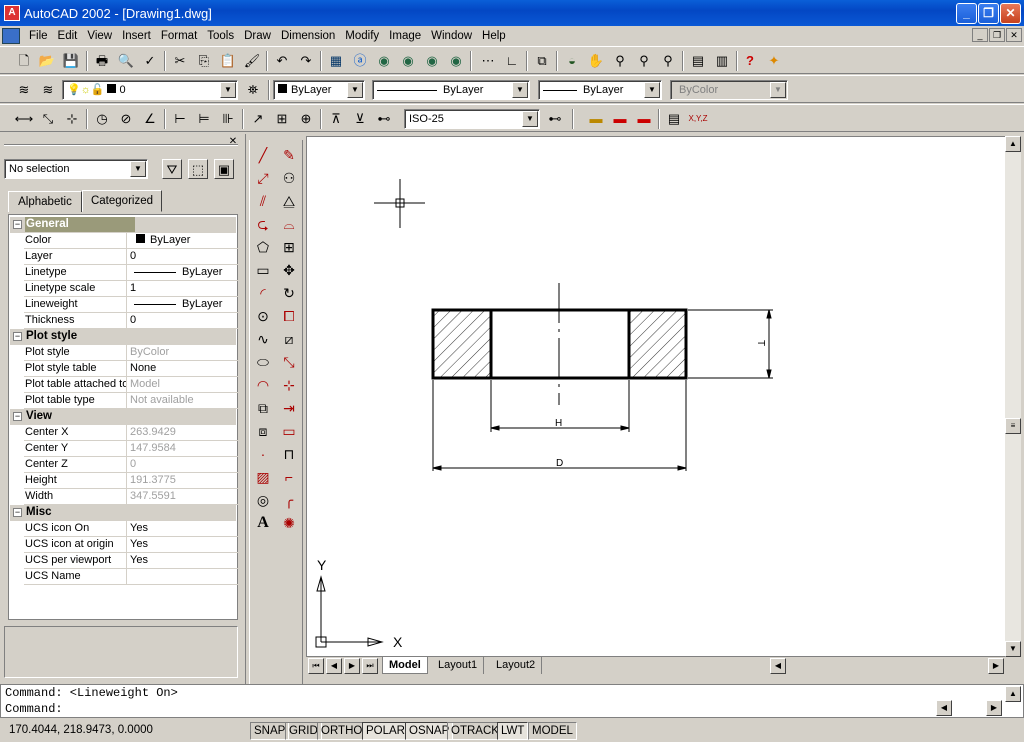 This screenshot has height=742, width=1024. Describe the element at coordinates (405, 36) in the screenshot. I see `menu-image: Image` at that location.